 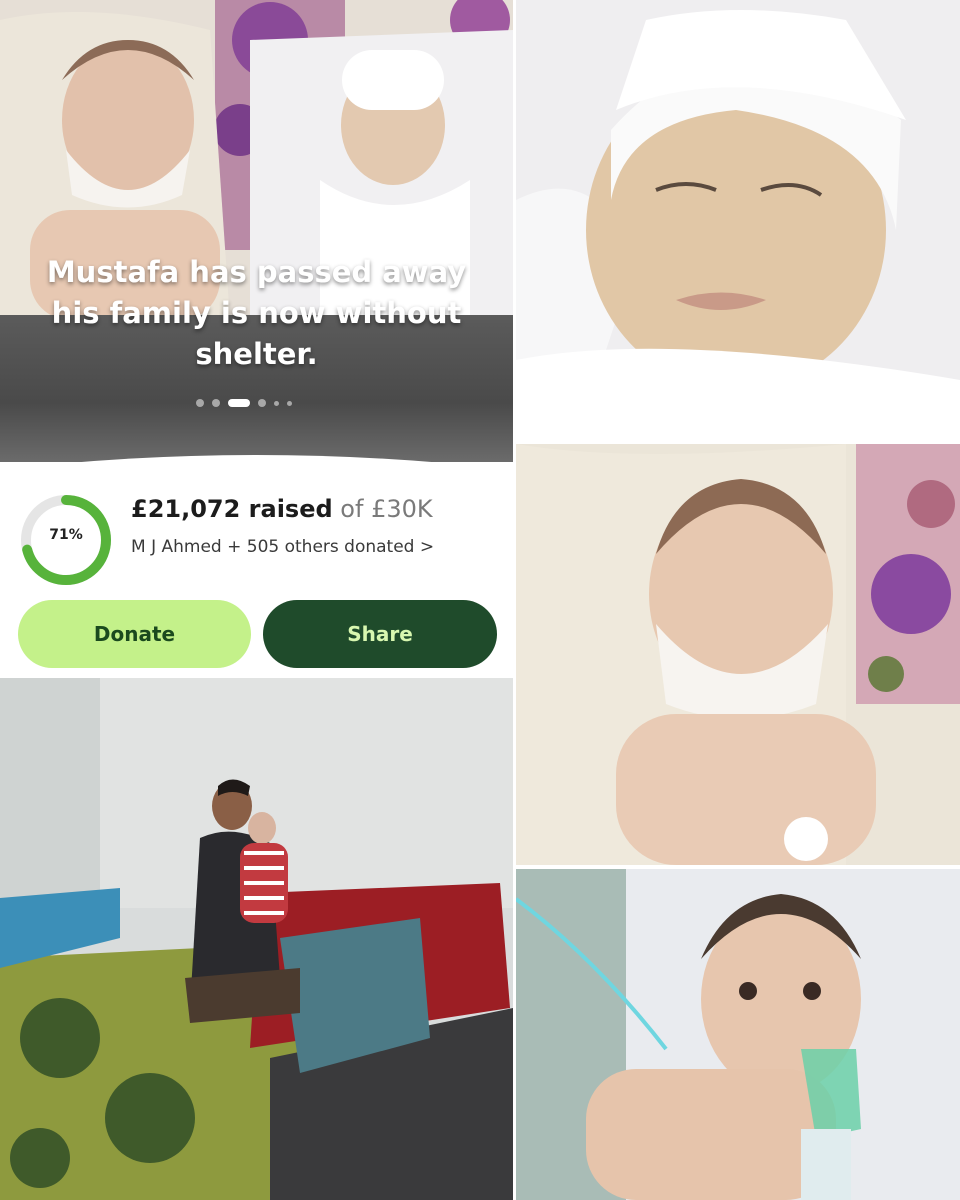 I want to click on raised-amount: £21,072 raised, so click(x=232, y=509).